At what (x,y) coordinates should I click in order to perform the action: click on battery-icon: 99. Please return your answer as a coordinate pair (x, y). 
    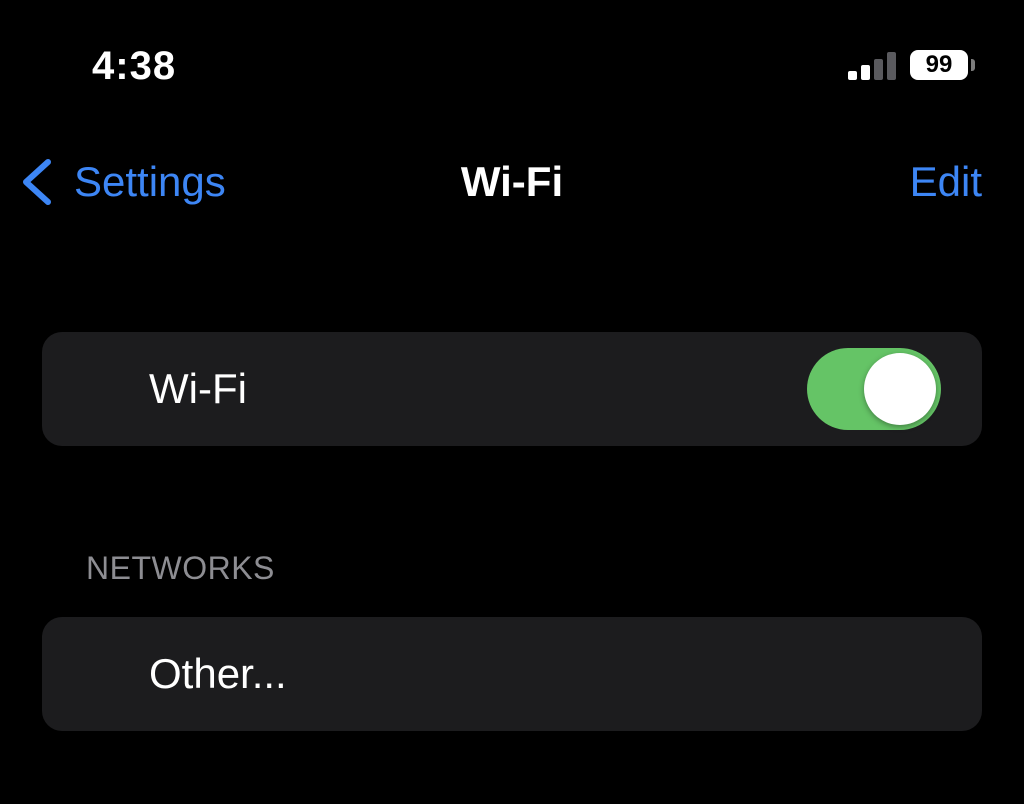
    Looking at the image, I should click on (939, 65).